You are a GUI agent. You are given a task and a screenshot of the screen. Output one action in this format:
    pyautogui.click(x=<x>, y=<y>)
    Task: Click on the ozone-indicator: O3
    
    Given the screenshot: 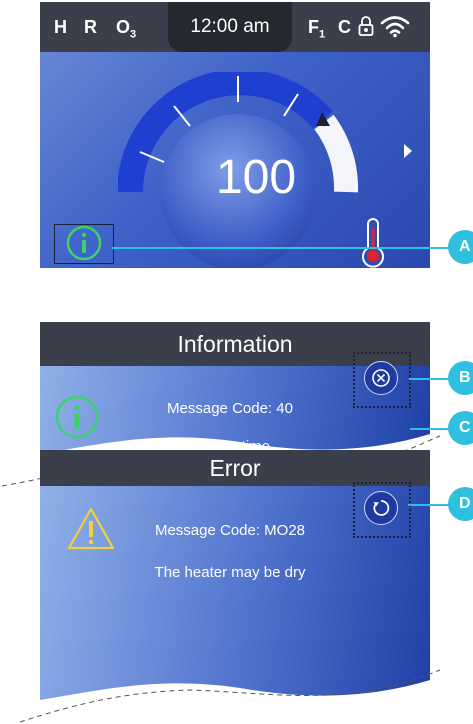 What is the action you would take?
    pyautogui.click(x=126, y=29)
    